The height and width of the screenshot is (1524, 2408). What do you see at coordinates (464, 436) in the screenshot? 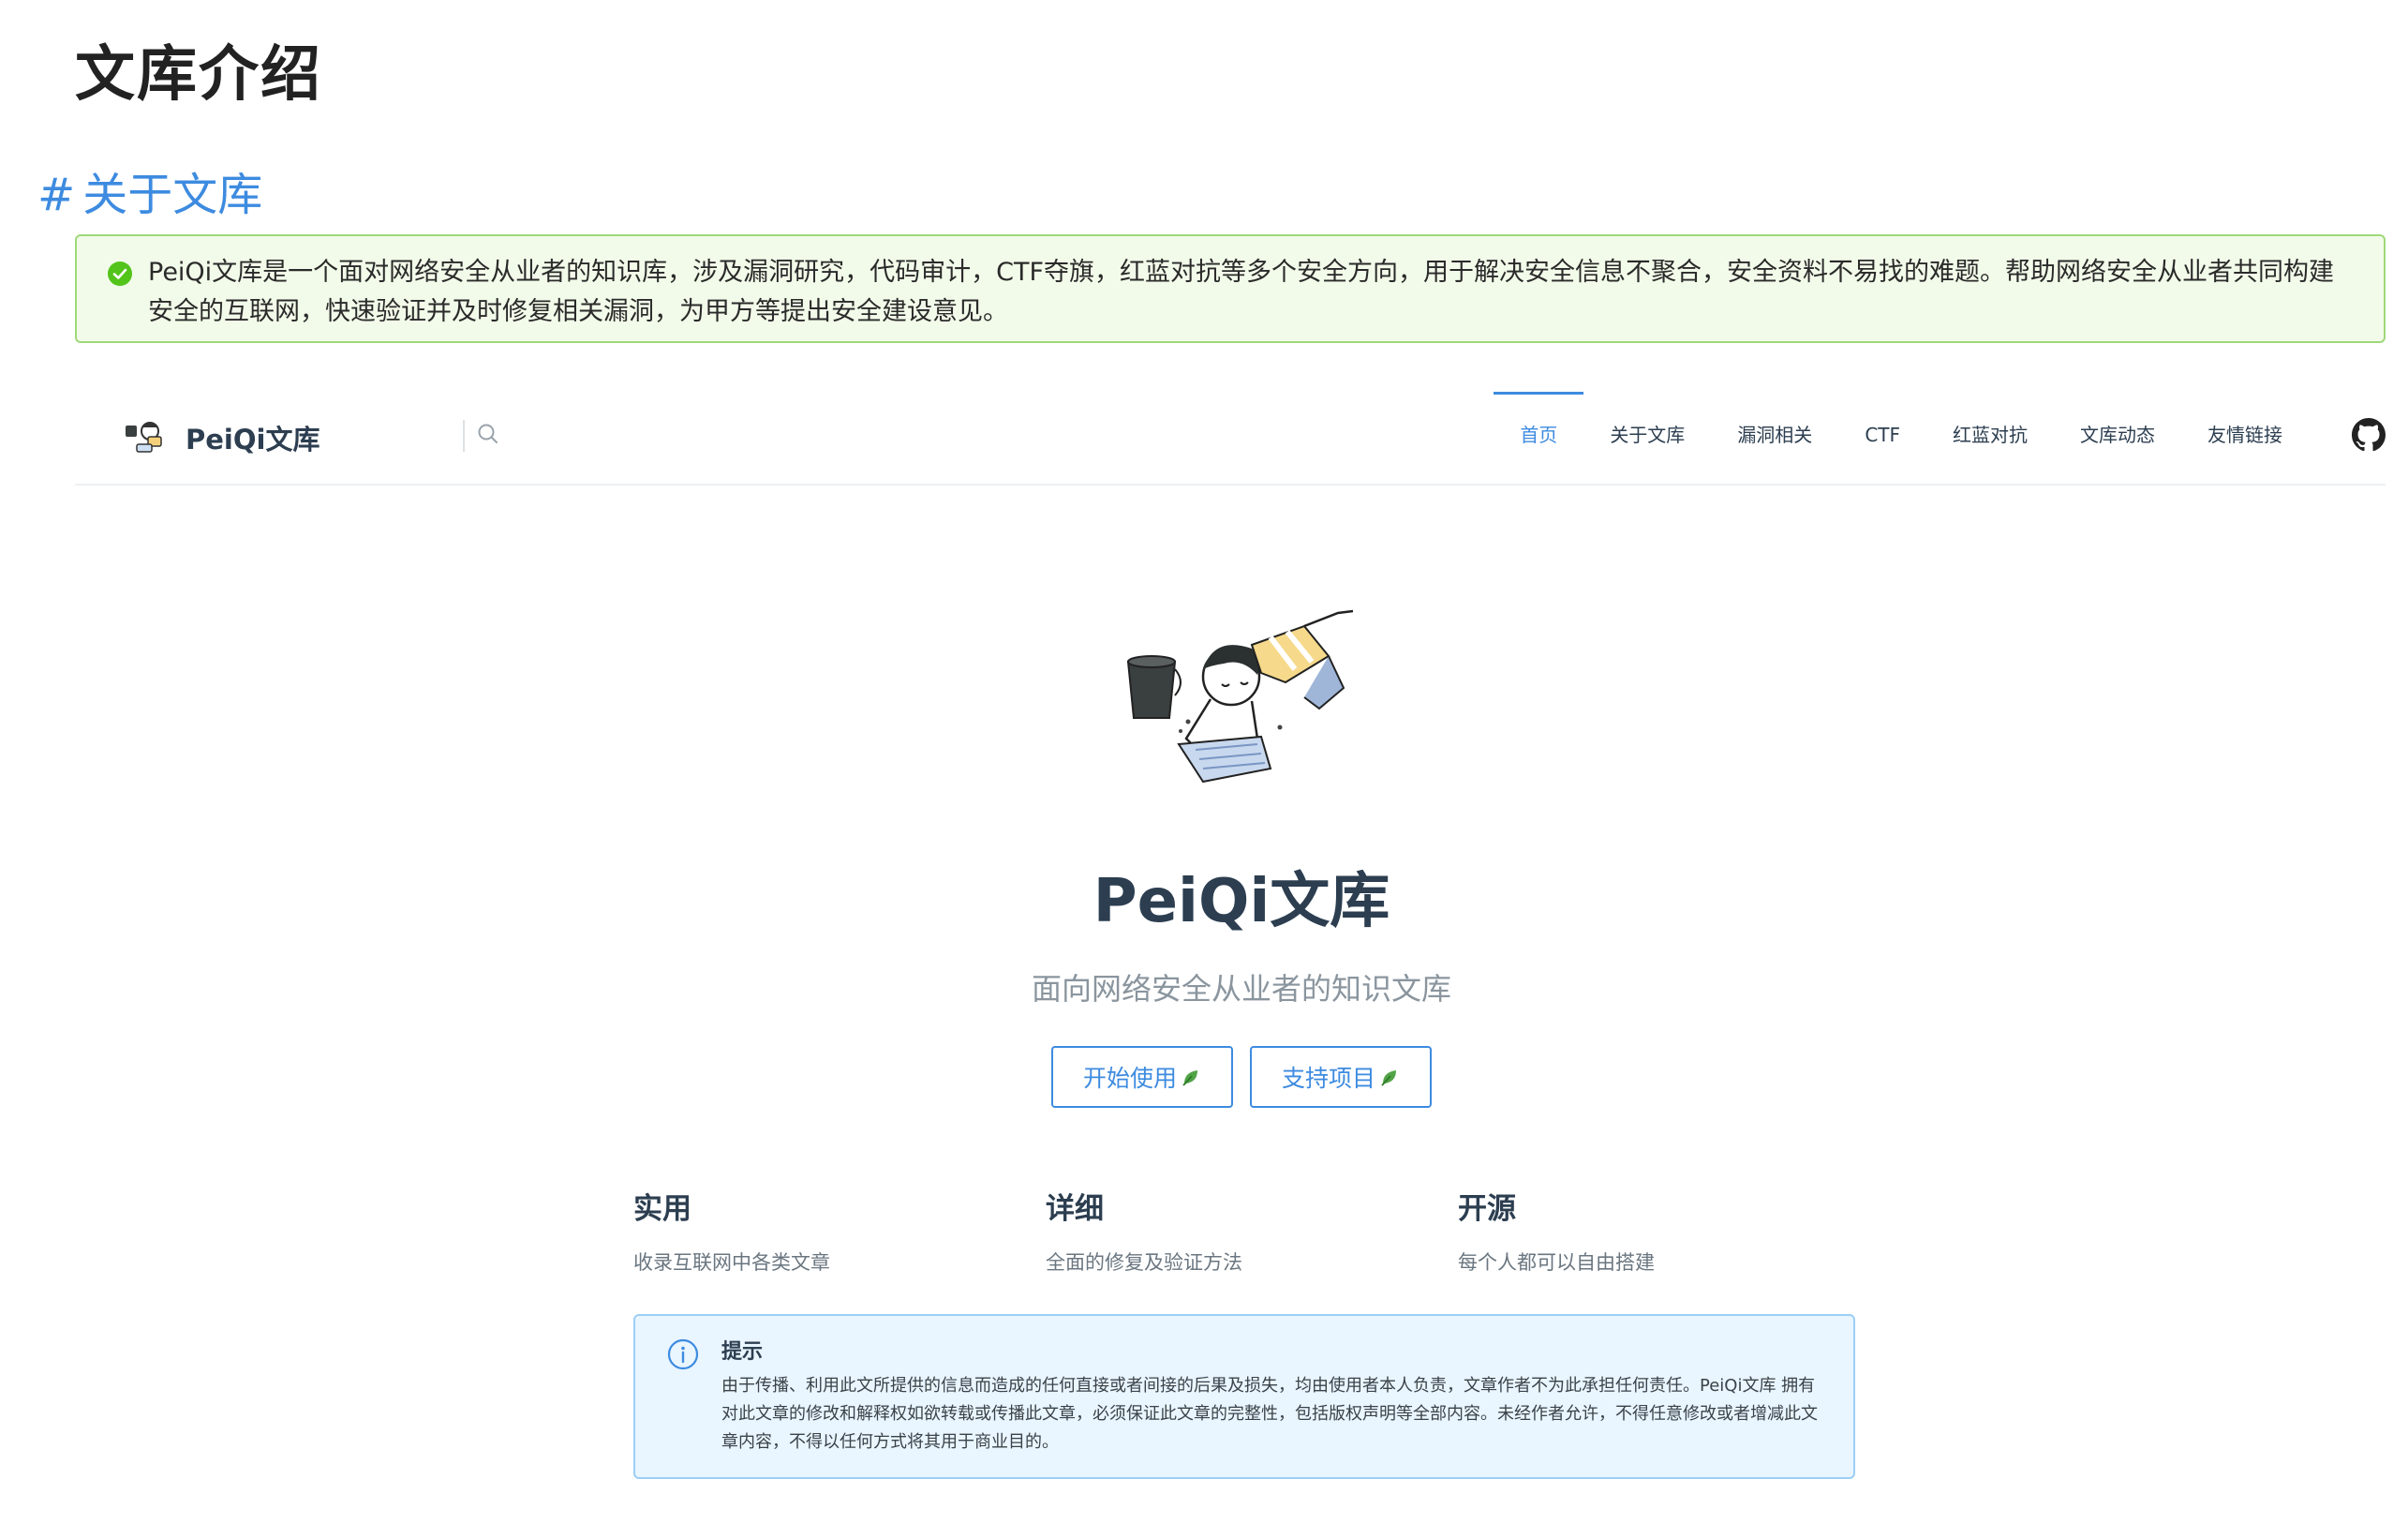
I see `nav-divider` at bounding box center [464, 436].